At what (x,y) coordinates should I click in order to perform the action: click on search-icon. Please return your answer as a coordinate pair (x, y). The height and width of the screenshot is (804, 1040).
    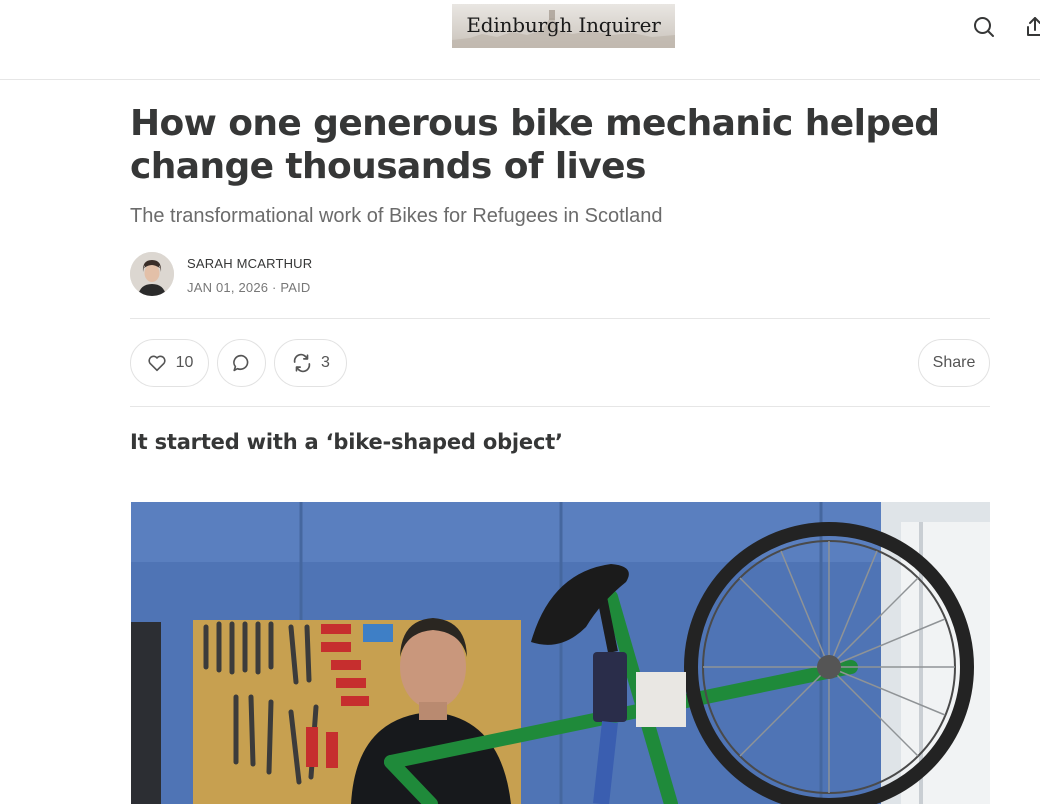
    Looking at the image, I should click on (984, 27).